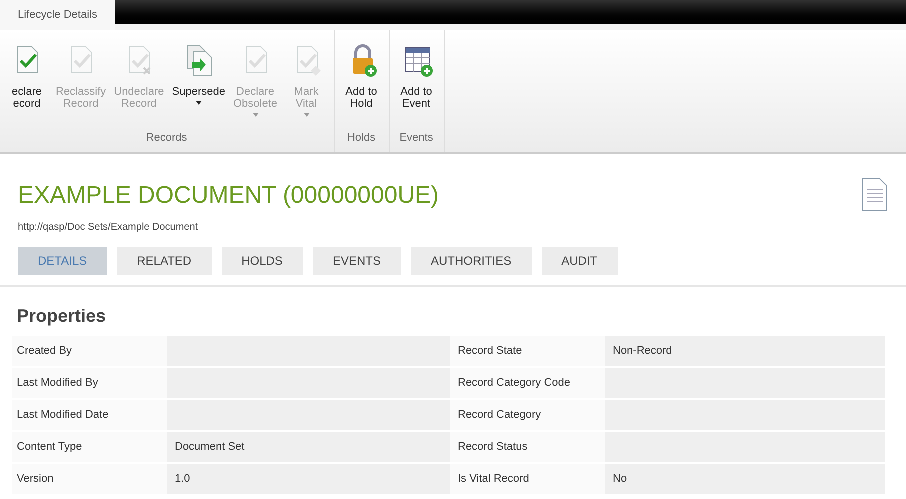  I want to click on property-label: Content Type, so click(89, 447).